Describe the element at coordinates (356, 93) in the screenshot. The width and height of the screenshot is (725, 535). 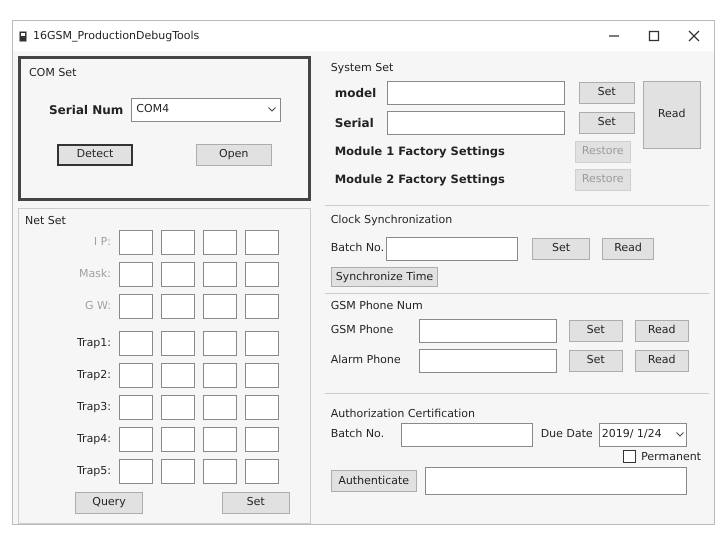
I see `field-label: model` at that location.